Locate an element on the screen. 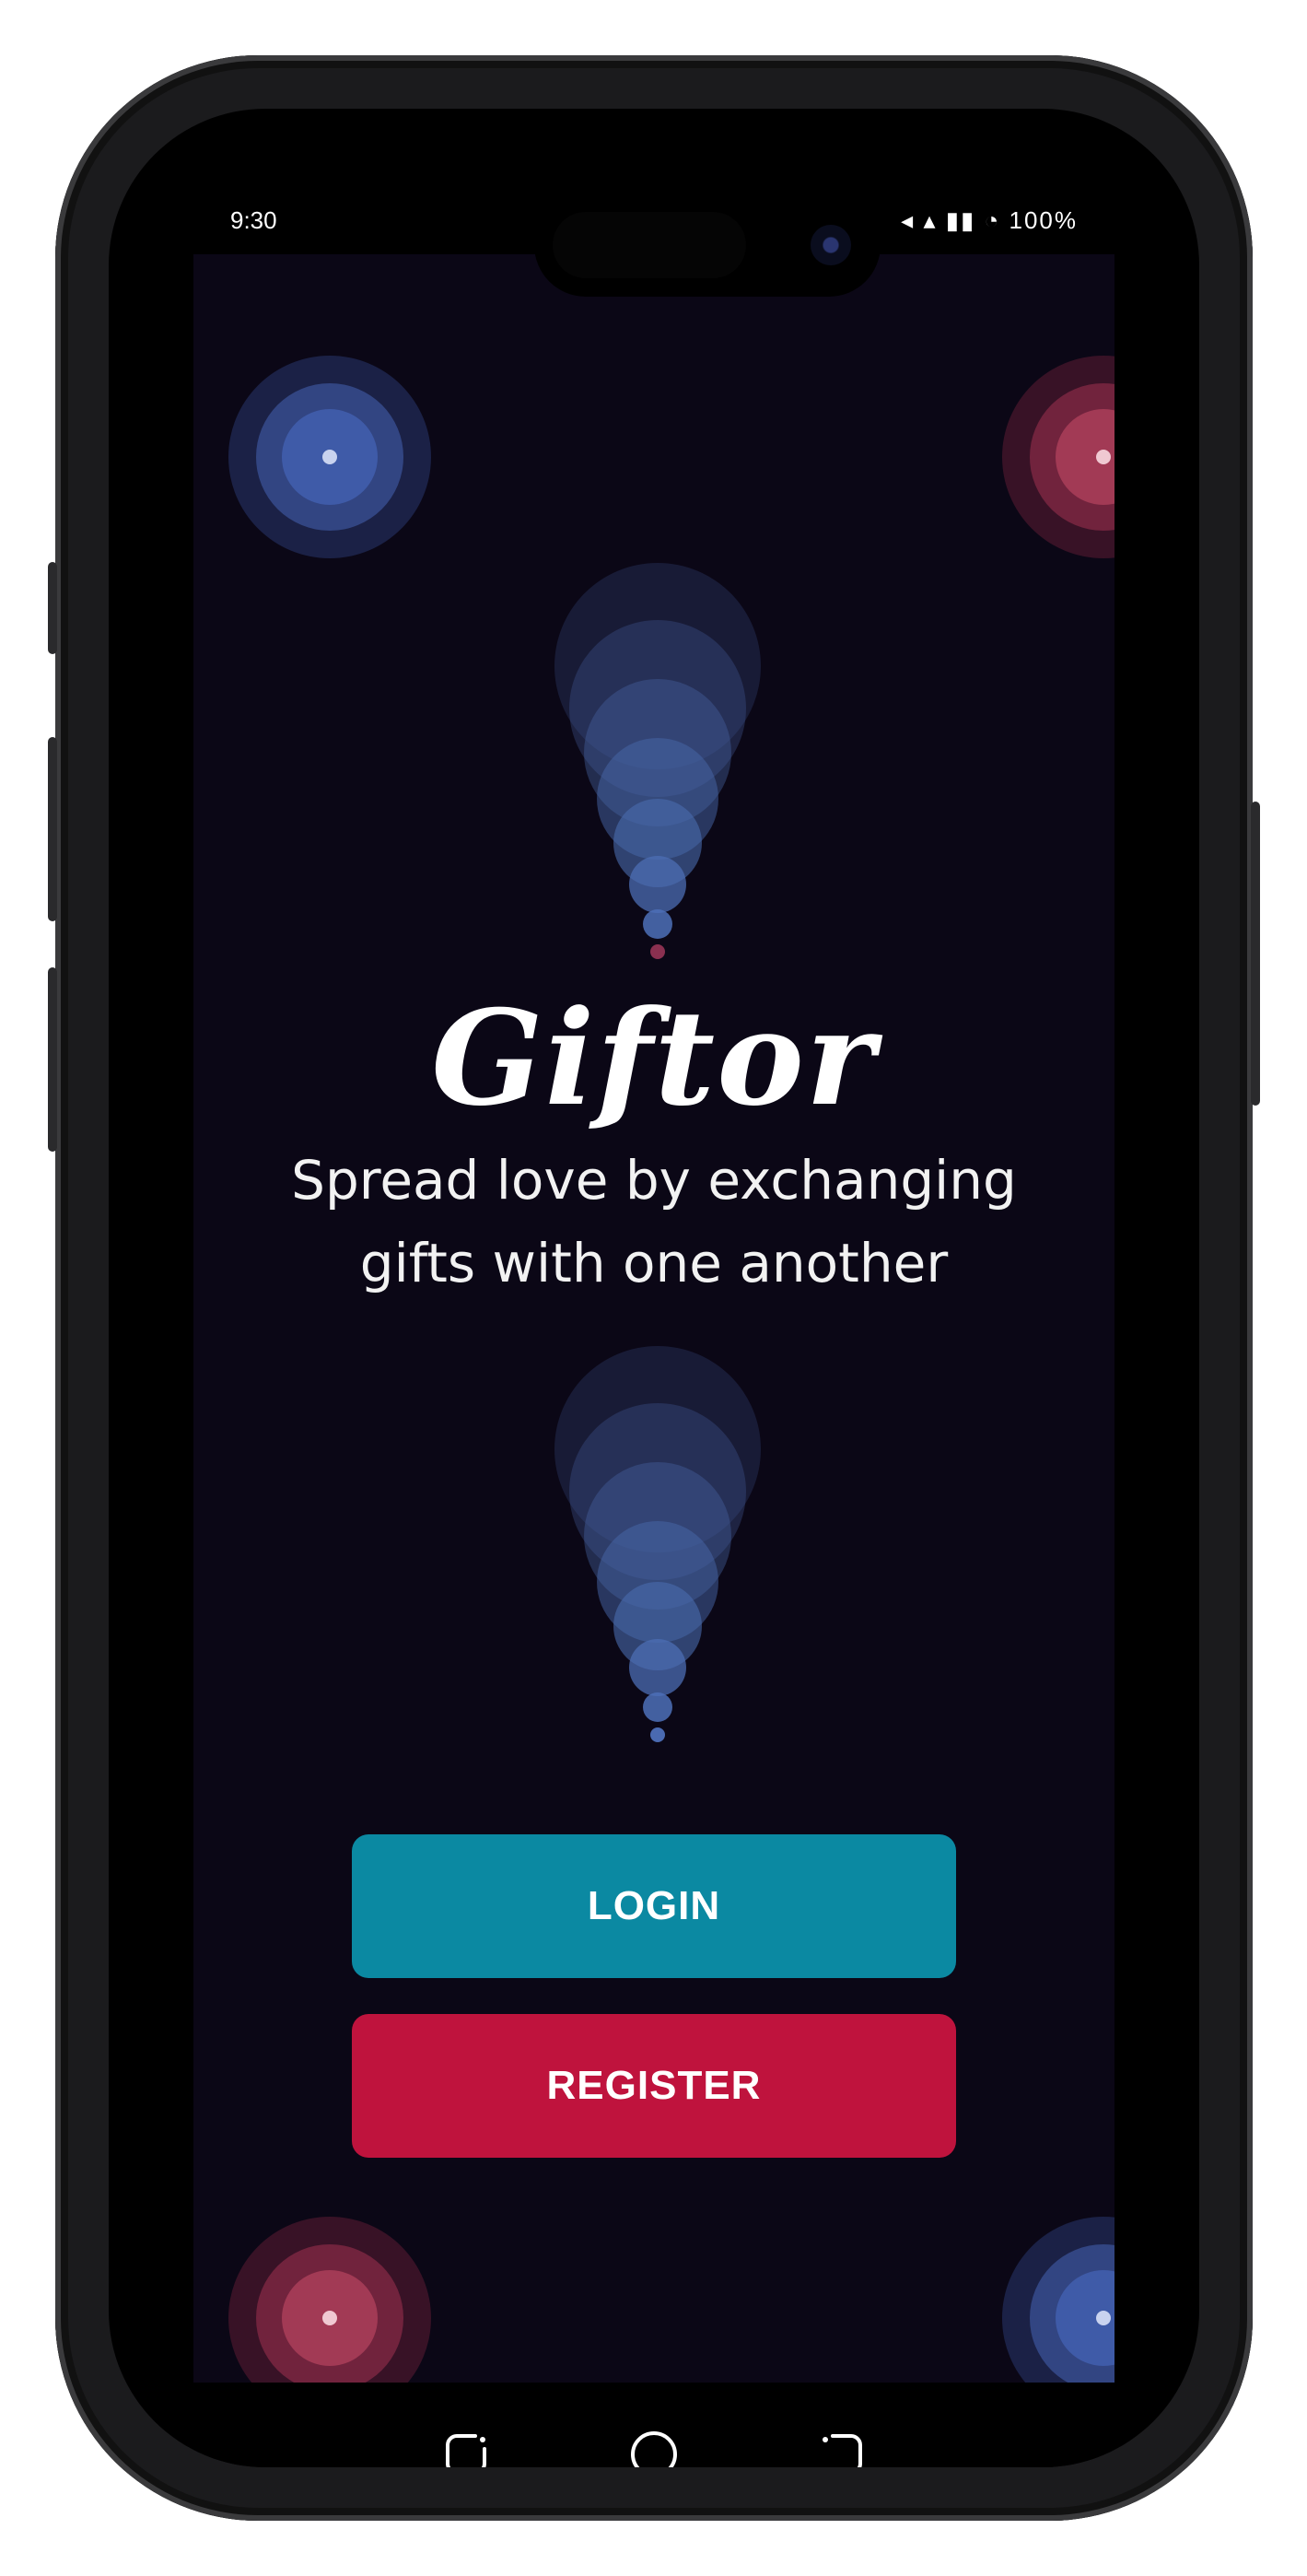  power-button is located at coordinates (1256, 954).